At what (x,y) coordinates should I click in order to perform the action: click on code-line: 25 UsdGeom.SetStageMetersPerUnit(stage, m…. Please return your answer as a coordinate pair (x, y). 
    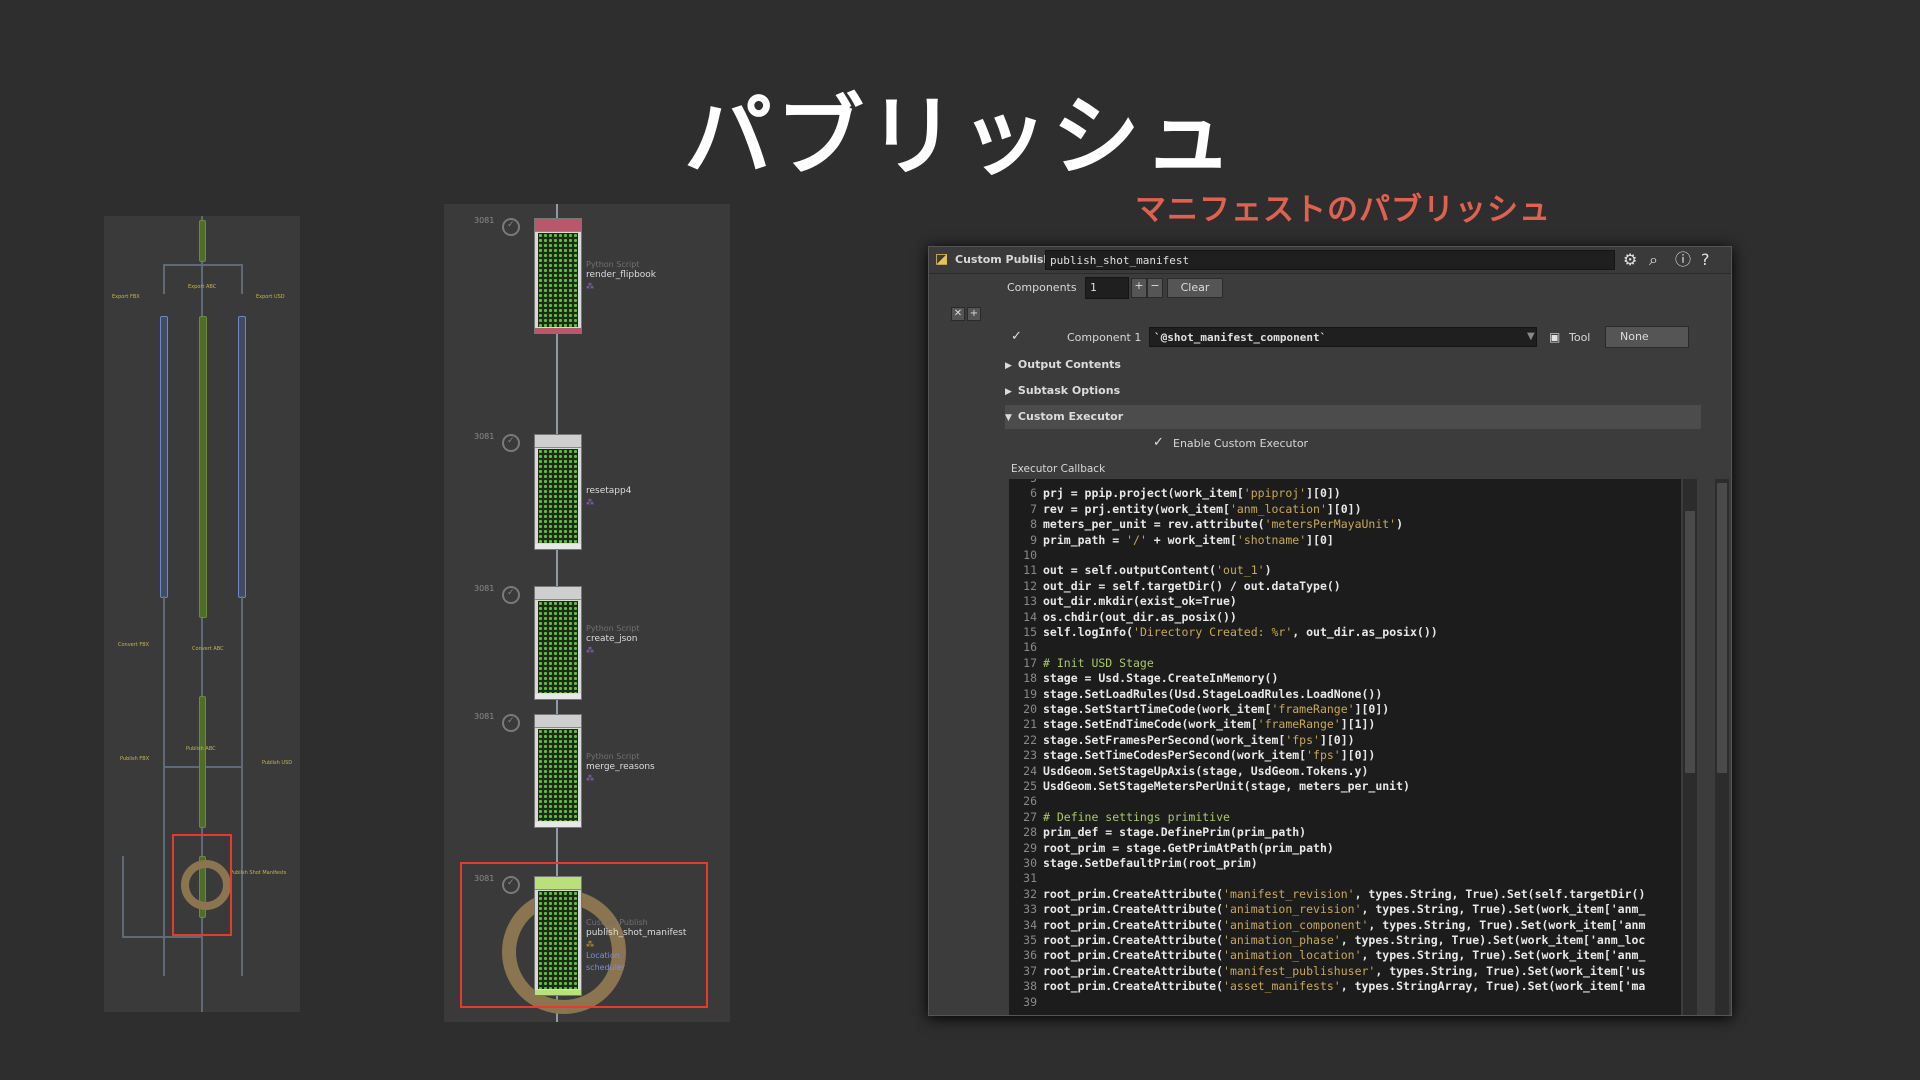
    Looking at the image, I should click on (1209, 786).